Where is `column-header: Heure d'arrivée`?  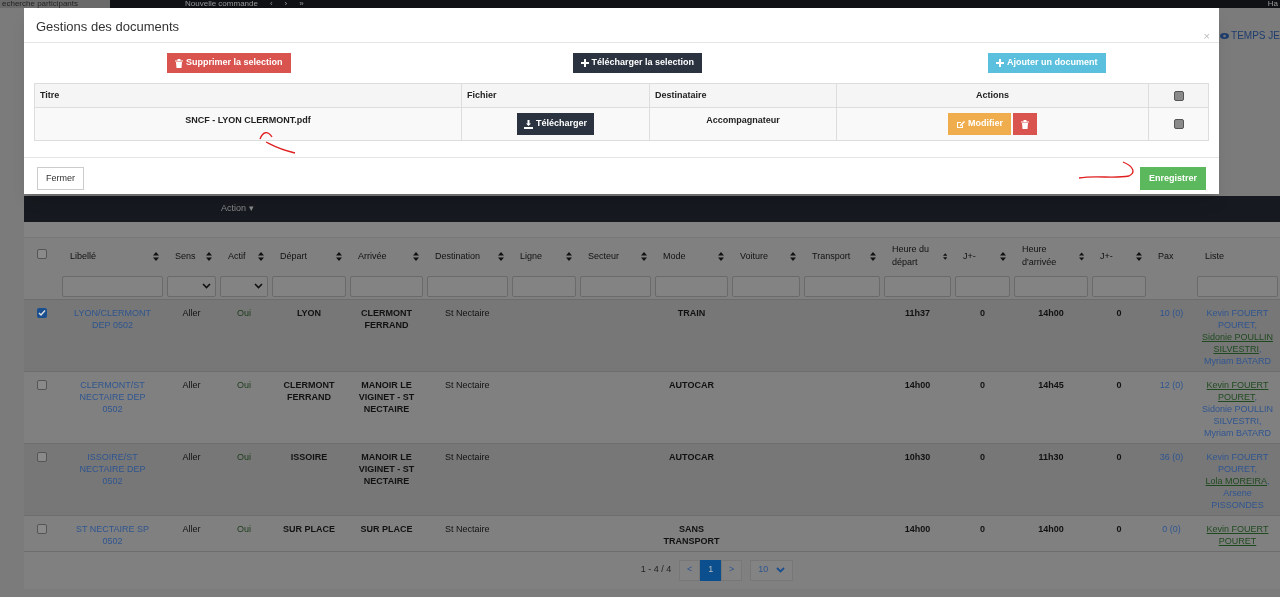 column-header: Heure d'arrivée is located at coordinates (1049, 256).